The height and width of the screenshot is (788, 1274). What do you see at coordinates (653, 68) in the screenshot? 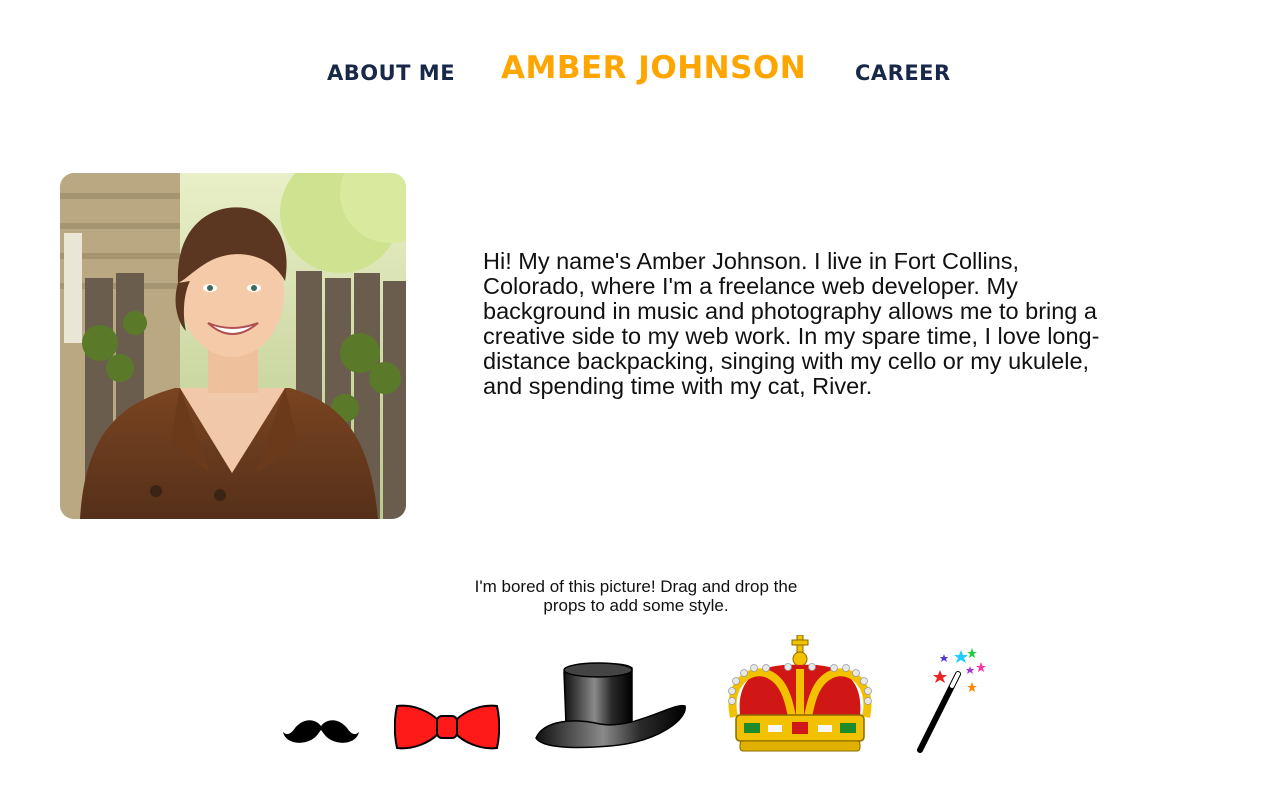
I see `site-title: AMBER JOHNSON` at bounding box center [653, 68].